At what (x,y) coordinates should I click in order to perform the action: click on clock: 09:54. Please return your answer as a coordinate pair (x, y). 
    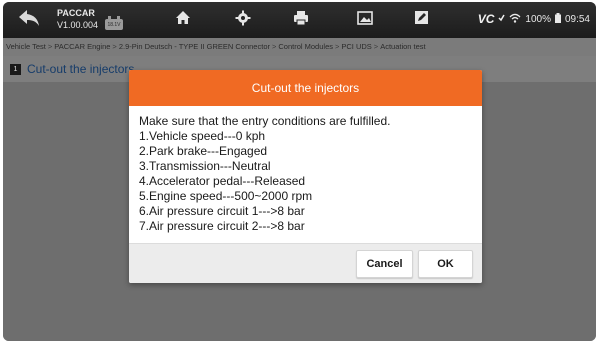
    Looking at the image, I should click on (577, 19).